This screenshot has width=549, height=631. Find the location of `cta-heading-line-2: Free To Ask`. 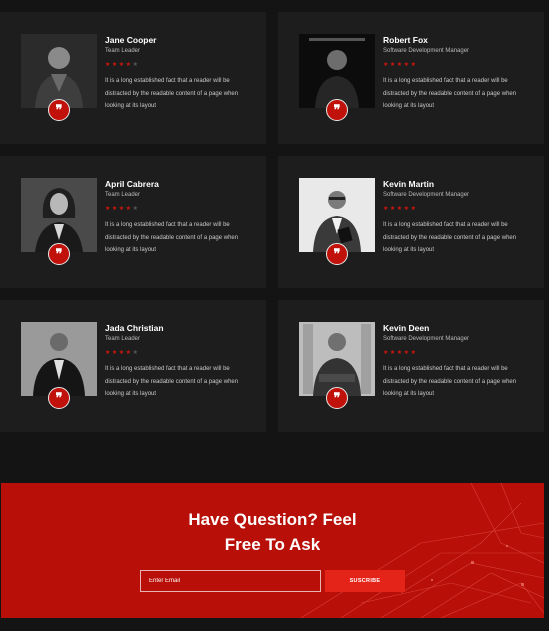

cta-heading-line-2: Free To Ask is located at coordinates (272, 544).